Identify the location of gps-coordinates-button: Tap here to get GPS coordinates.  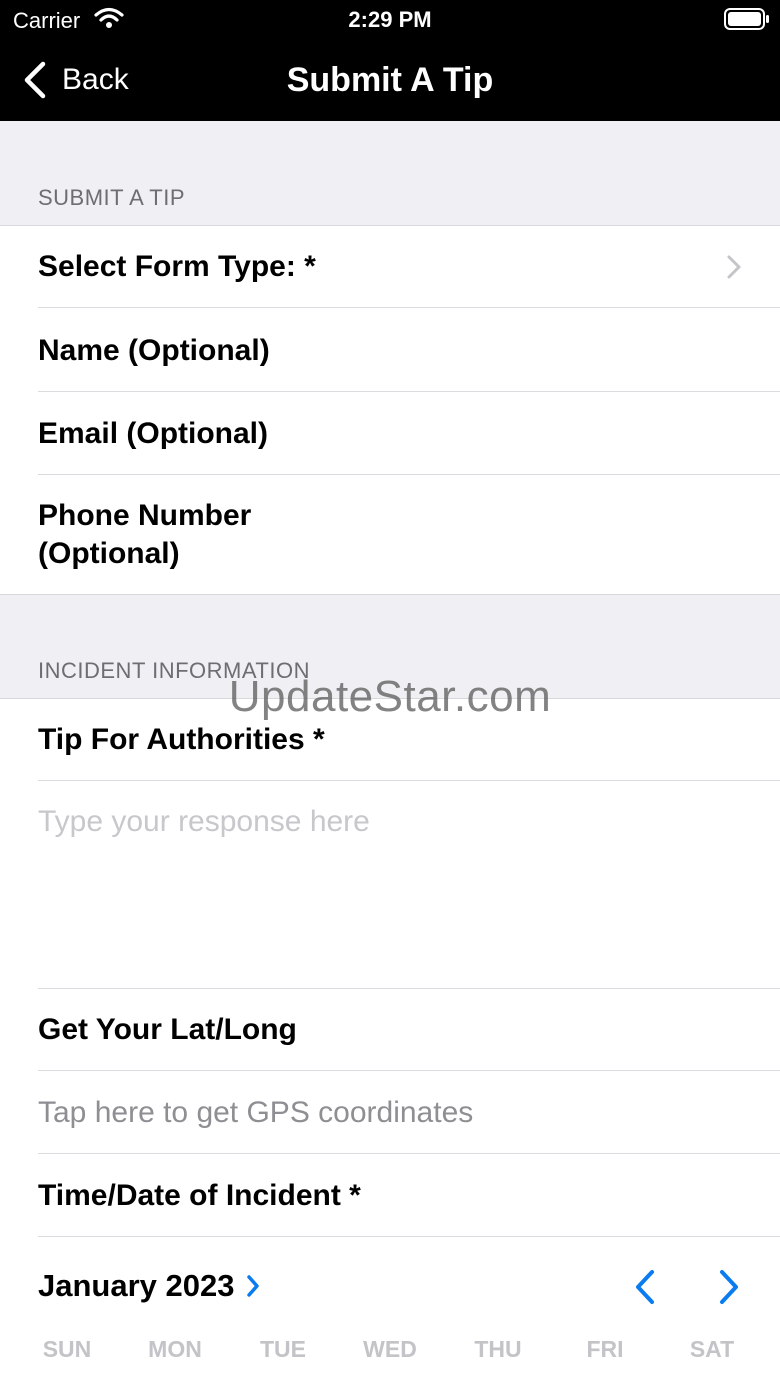
(255, 1113).